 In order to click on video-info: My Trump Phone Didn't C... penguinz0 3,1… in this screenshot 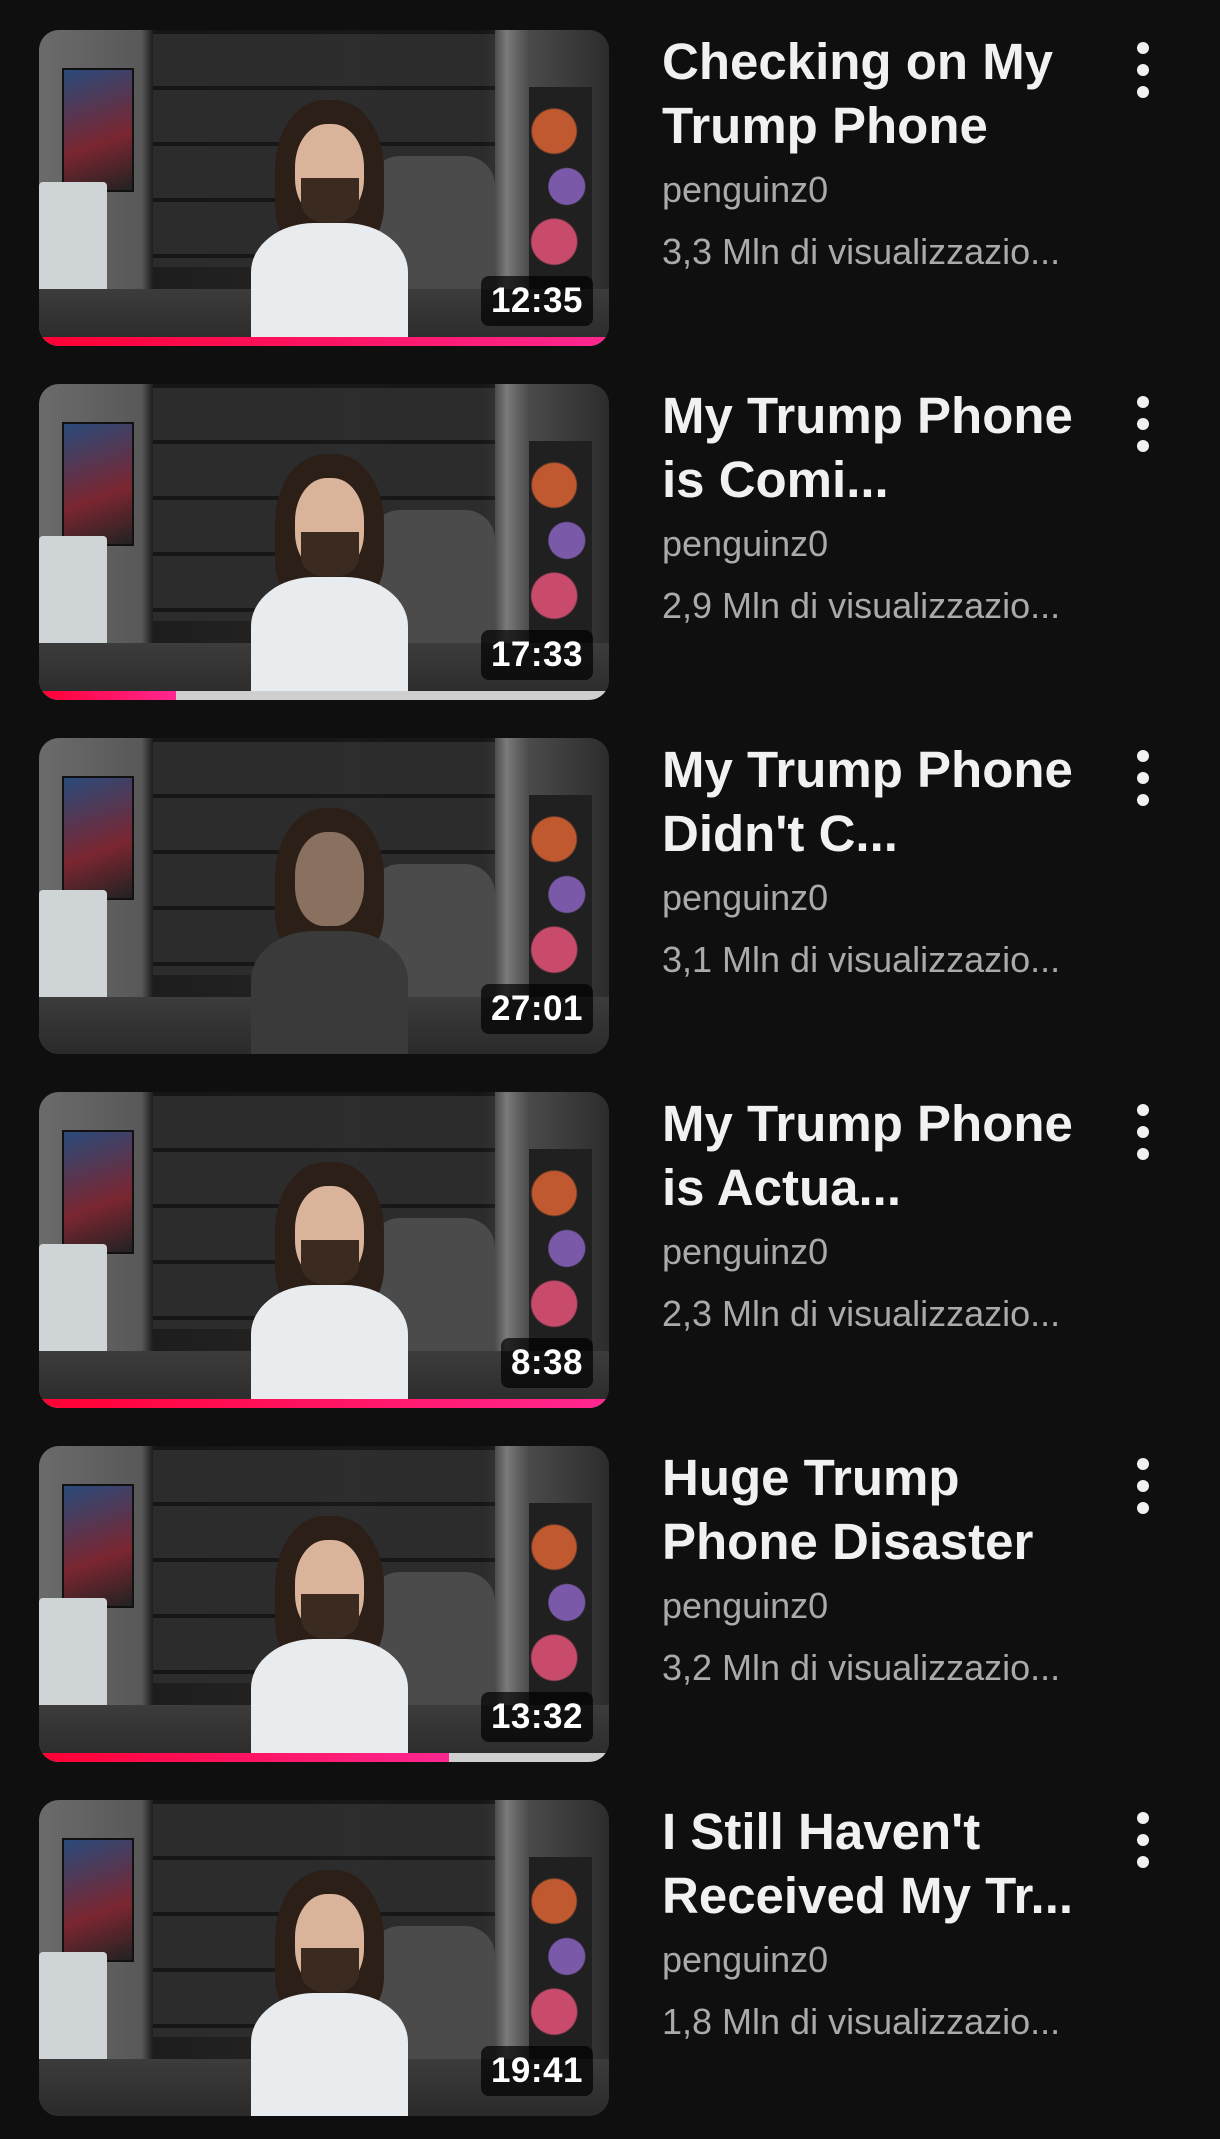, I will do `click(882, 861)`.